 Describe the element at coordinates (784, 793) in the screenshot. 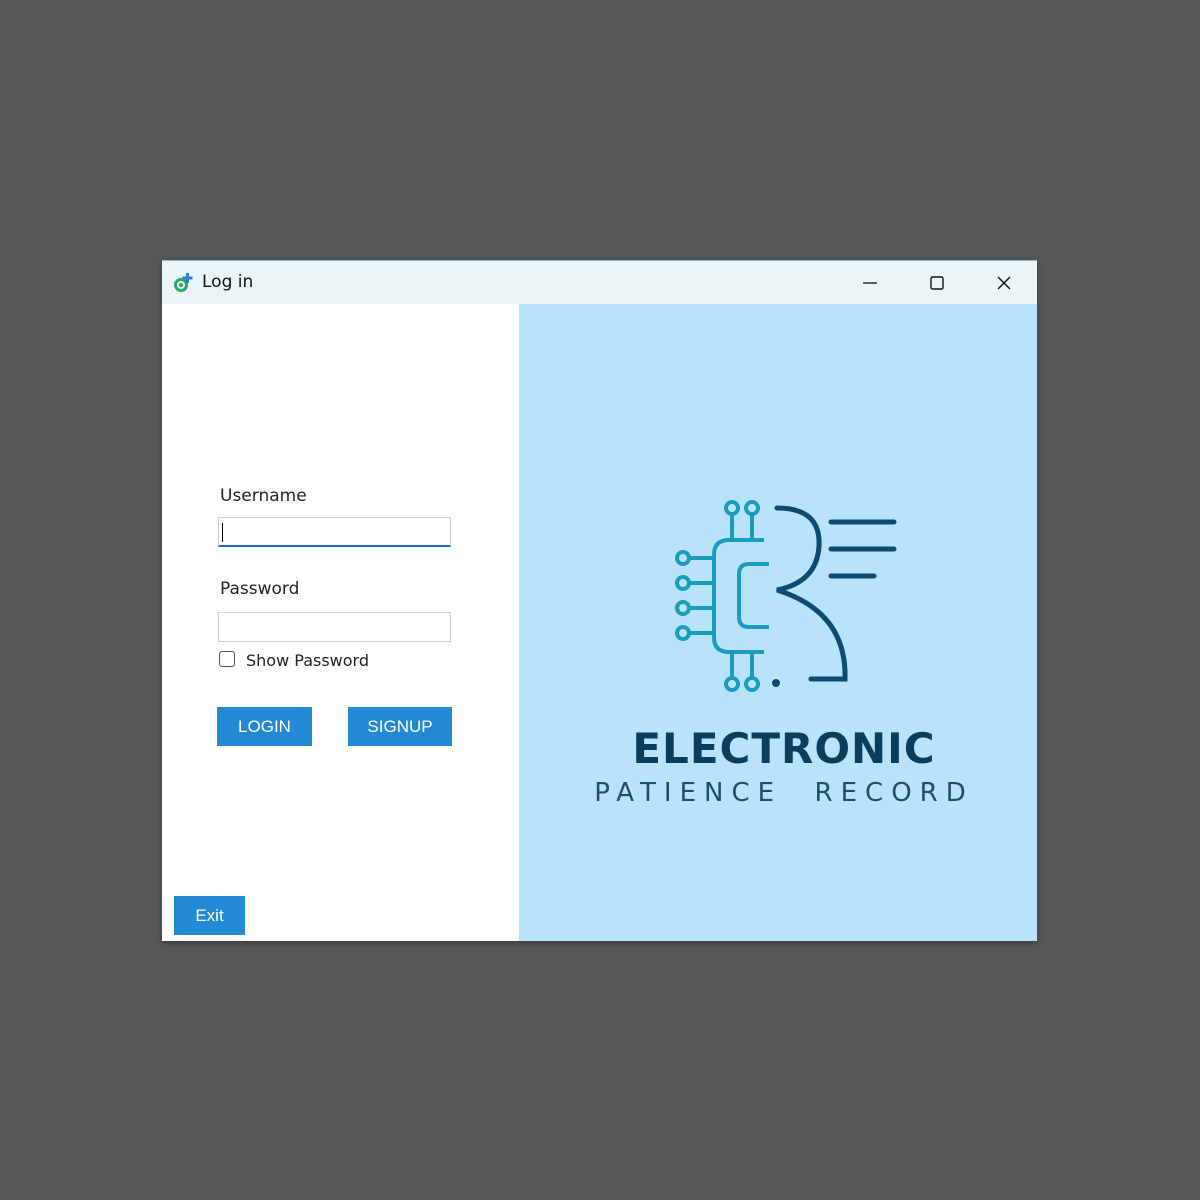

I see `brand-subtitle: PATIENCE RECORD` at that location.